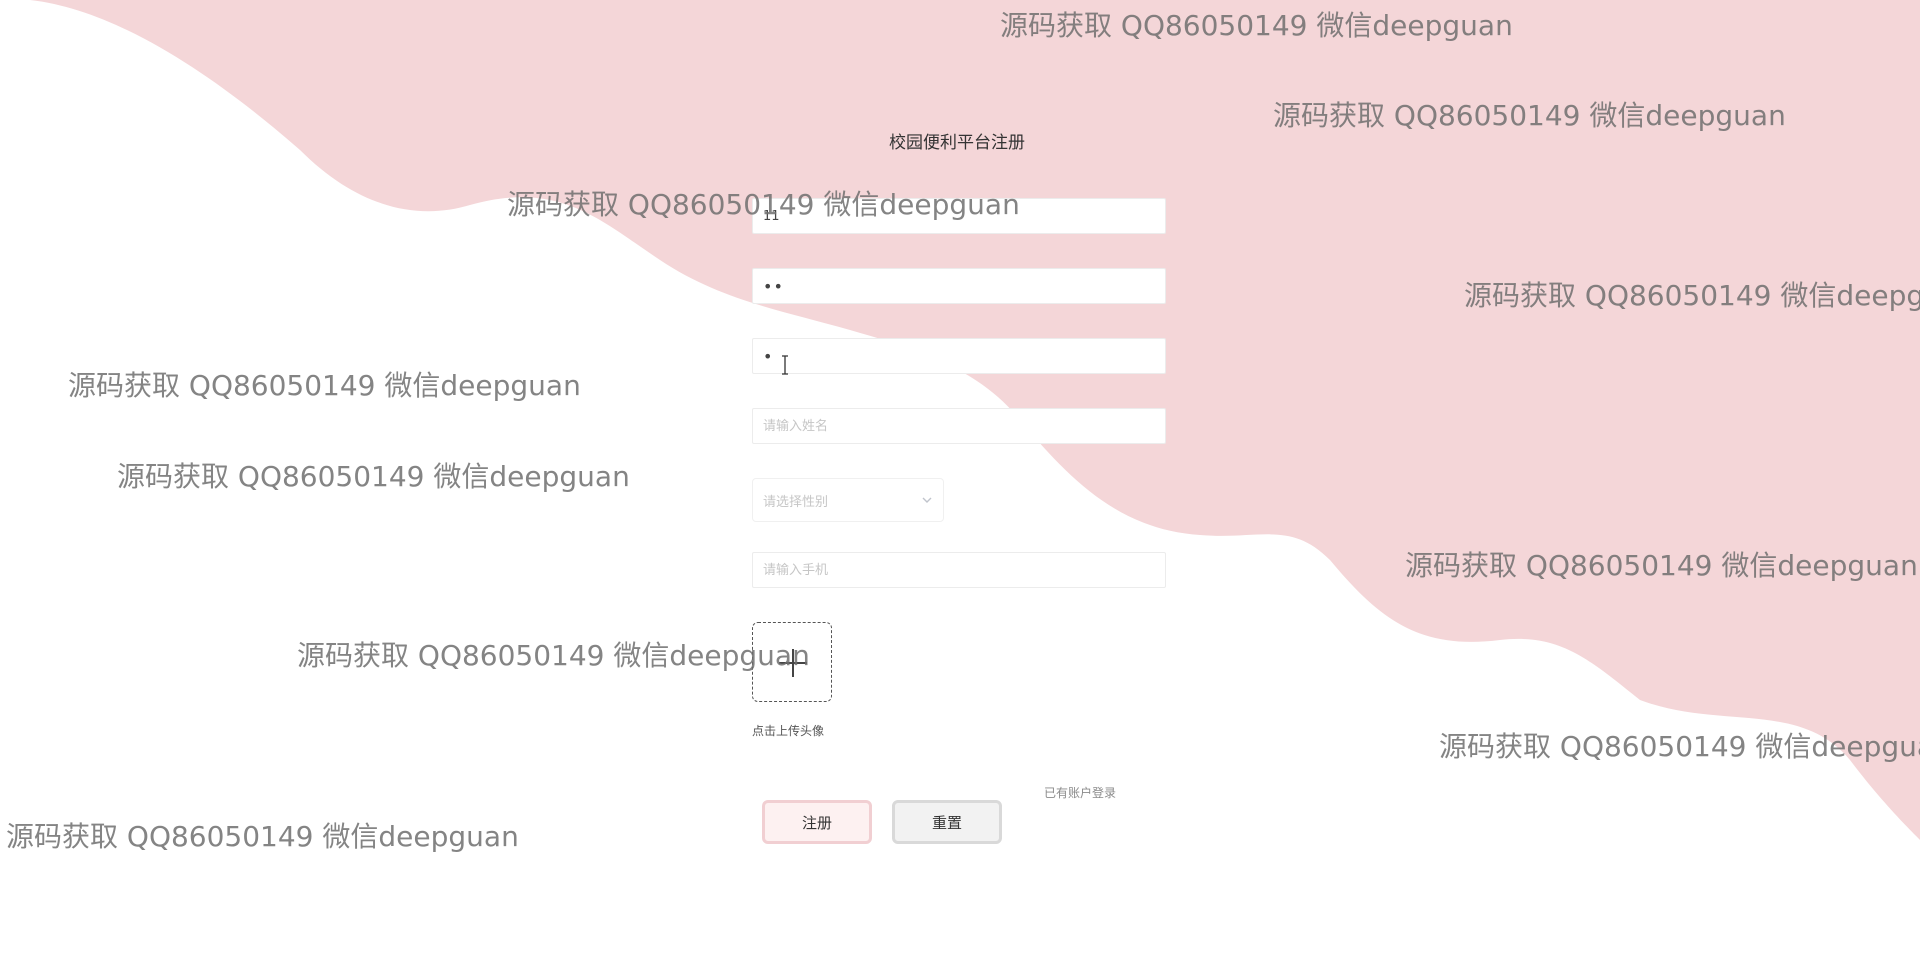  I want to click on gender-select: 请选择性别, so click(848, 500).